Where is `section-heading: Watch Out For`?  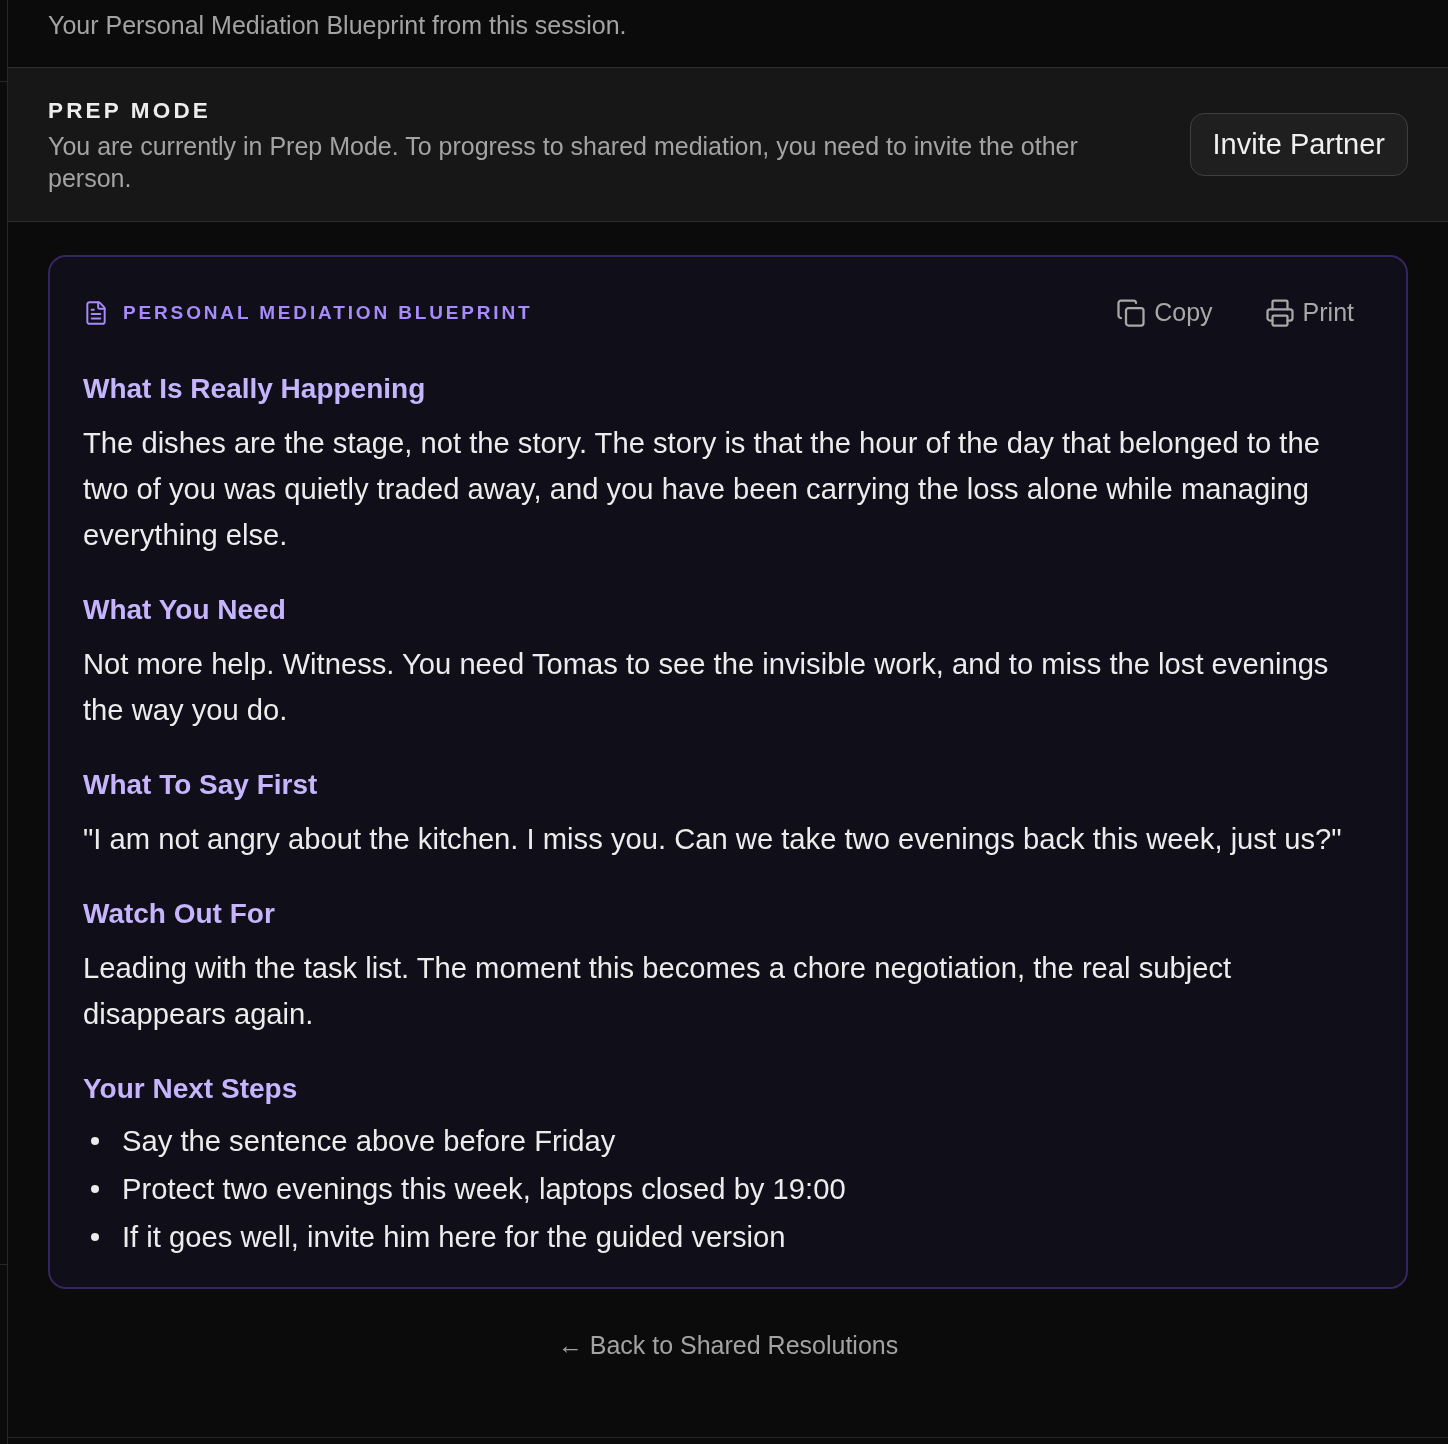 section-heading: Watch Out For is located at coordinates (179, 914).